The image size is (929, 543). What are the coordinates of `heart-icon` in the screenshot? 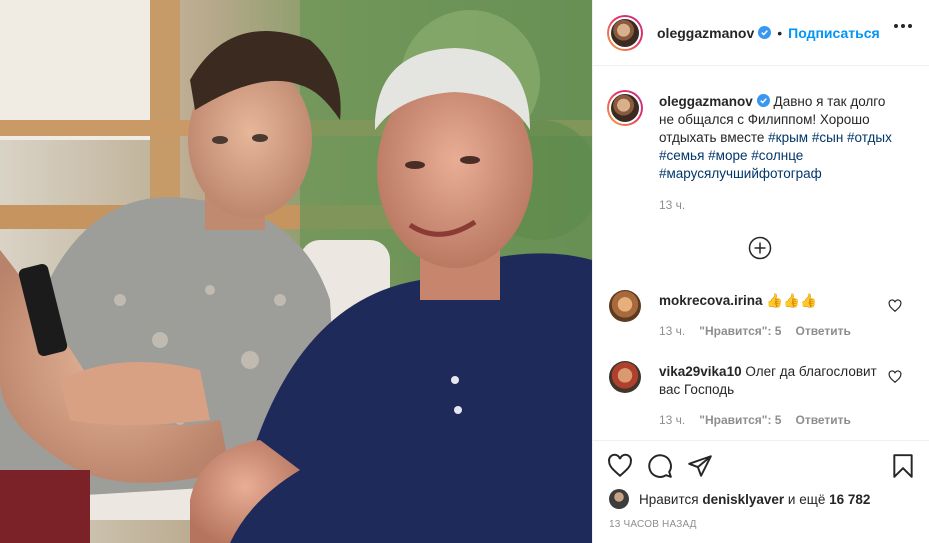 It's located at (620, 466).